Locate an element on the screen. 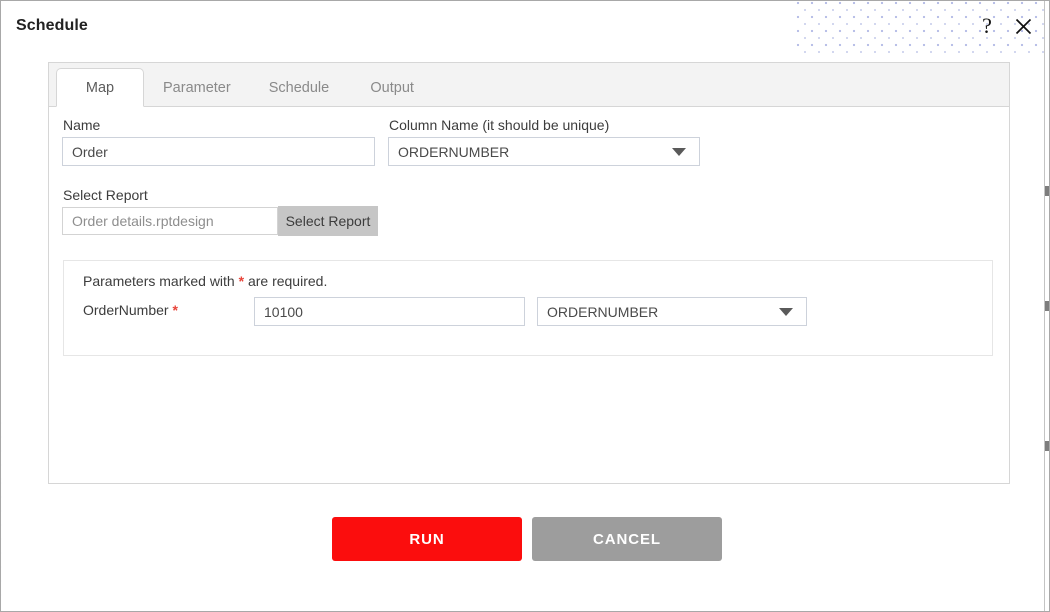 This screenshot has width=1050, height=612. page-title: Schedule is located at coordinates (52, 25).